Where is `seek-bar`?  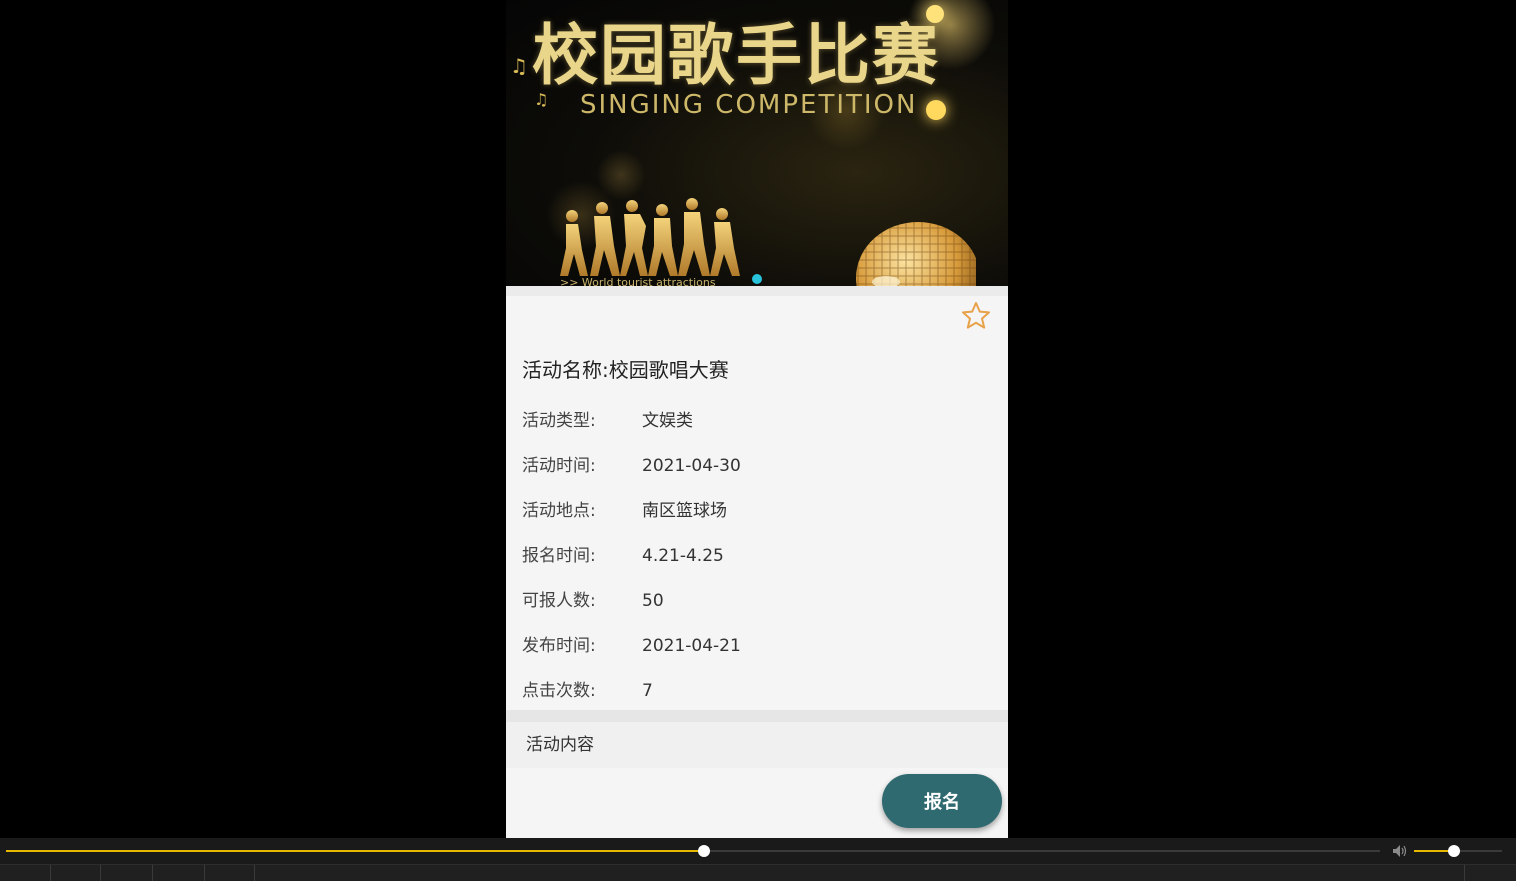
seek-bar is located at coordinates (693, 851).